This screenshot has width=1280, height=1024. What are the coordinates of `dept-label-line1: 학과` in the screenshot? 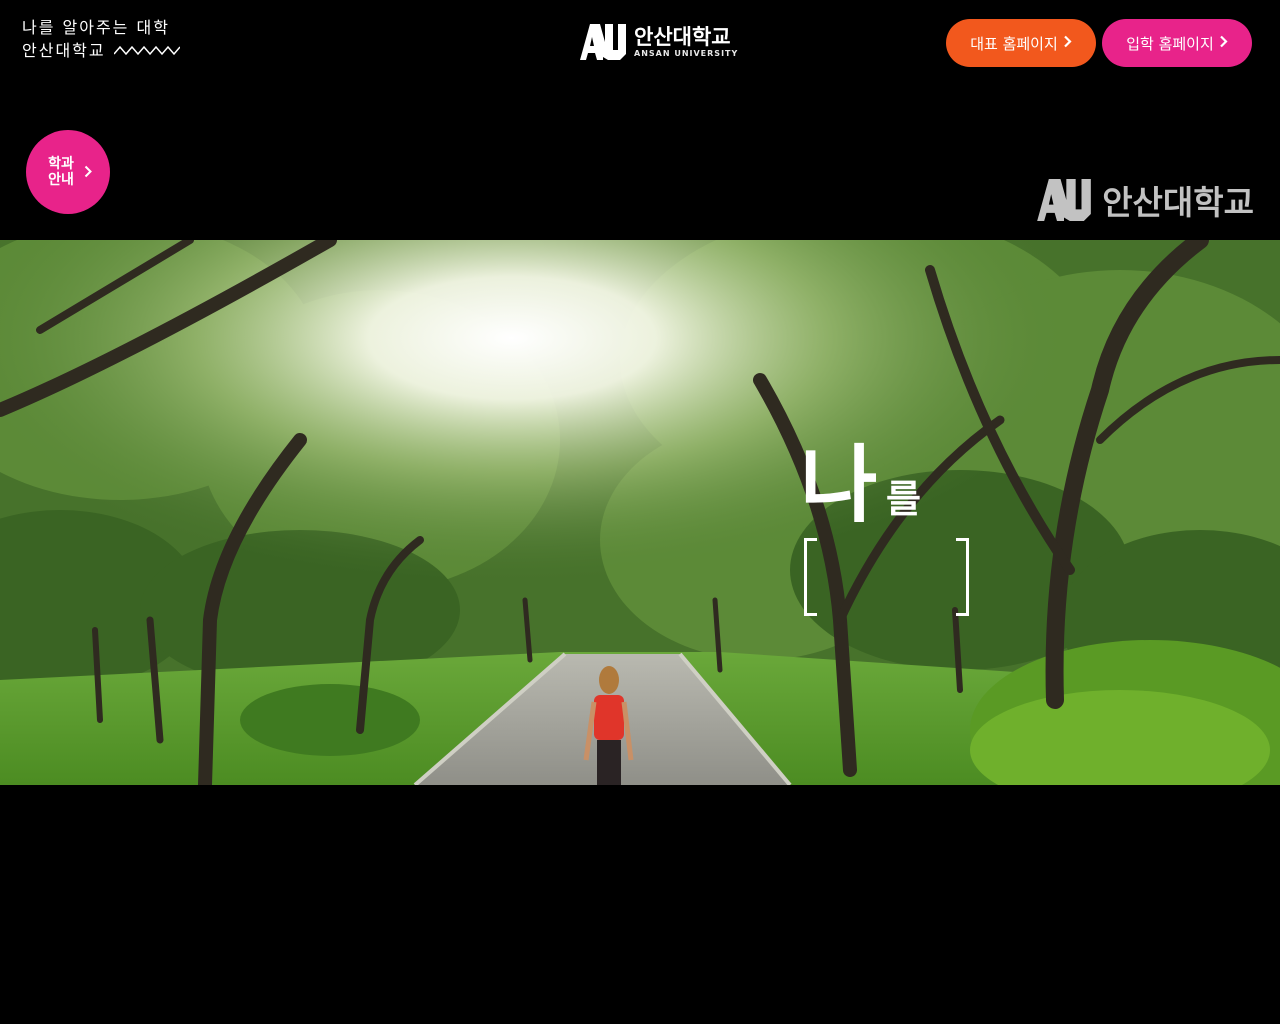 It's located at (61, 164).